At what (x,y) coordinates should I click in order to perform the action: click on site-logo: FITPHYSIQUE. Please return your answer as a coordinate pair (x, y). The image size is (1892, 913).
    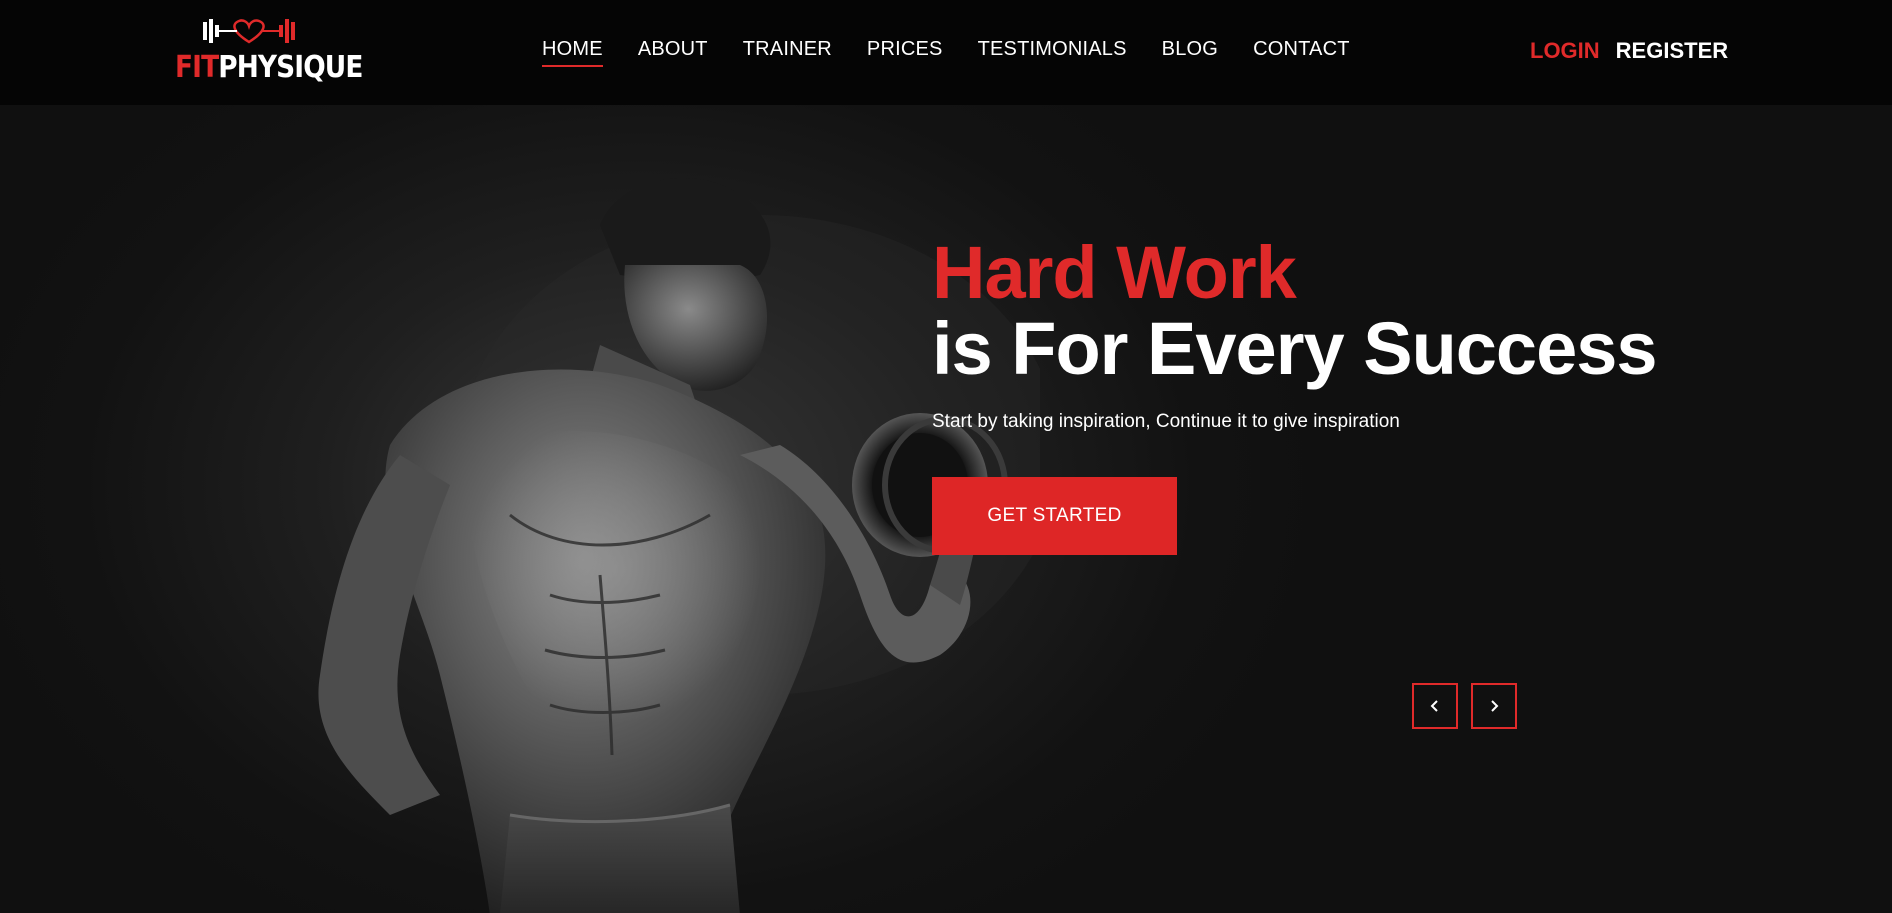
    Looking at the image, I should click on (269, 51).